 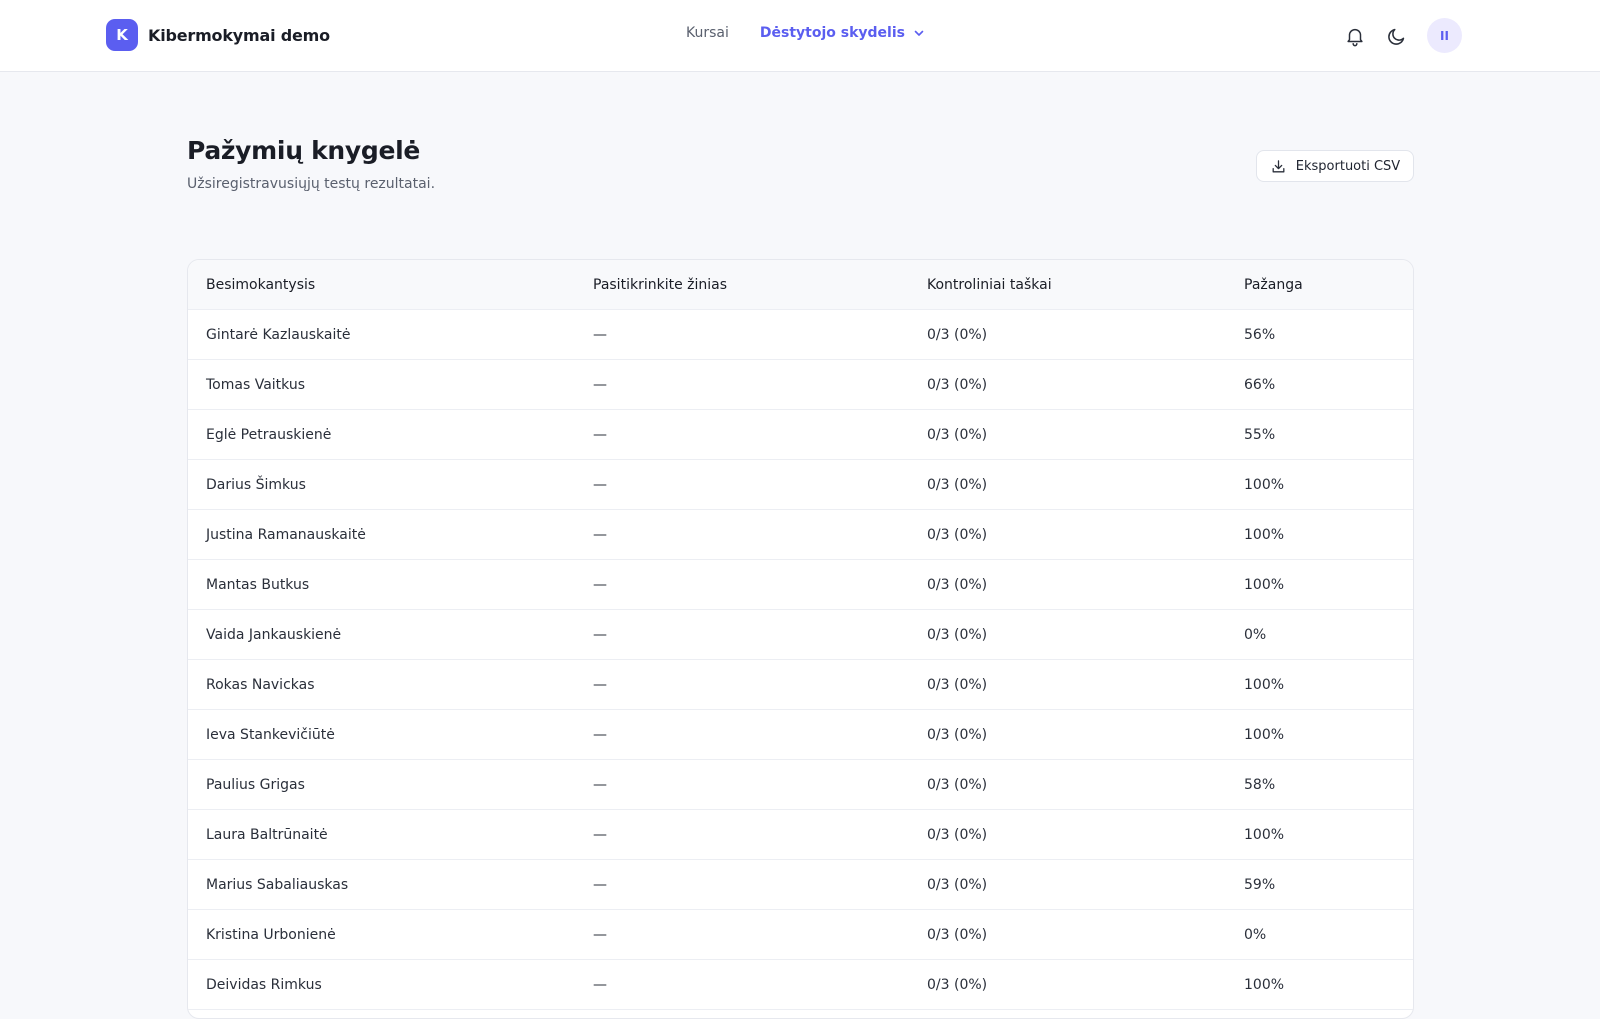 What do you see at coordinates (269, 435) in the screenshot?
I see `learner-name: Eglė Petrauskienė` at bounding box center [269, 435].